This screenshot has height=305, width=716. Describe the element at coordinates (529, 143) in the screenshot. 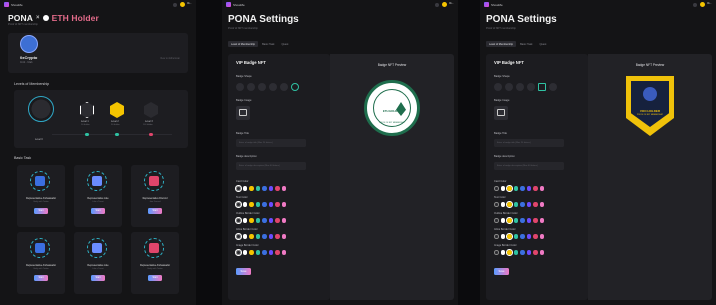

I see `badge-title-input: Enter a badge title (Max 20 letters)` at that location.